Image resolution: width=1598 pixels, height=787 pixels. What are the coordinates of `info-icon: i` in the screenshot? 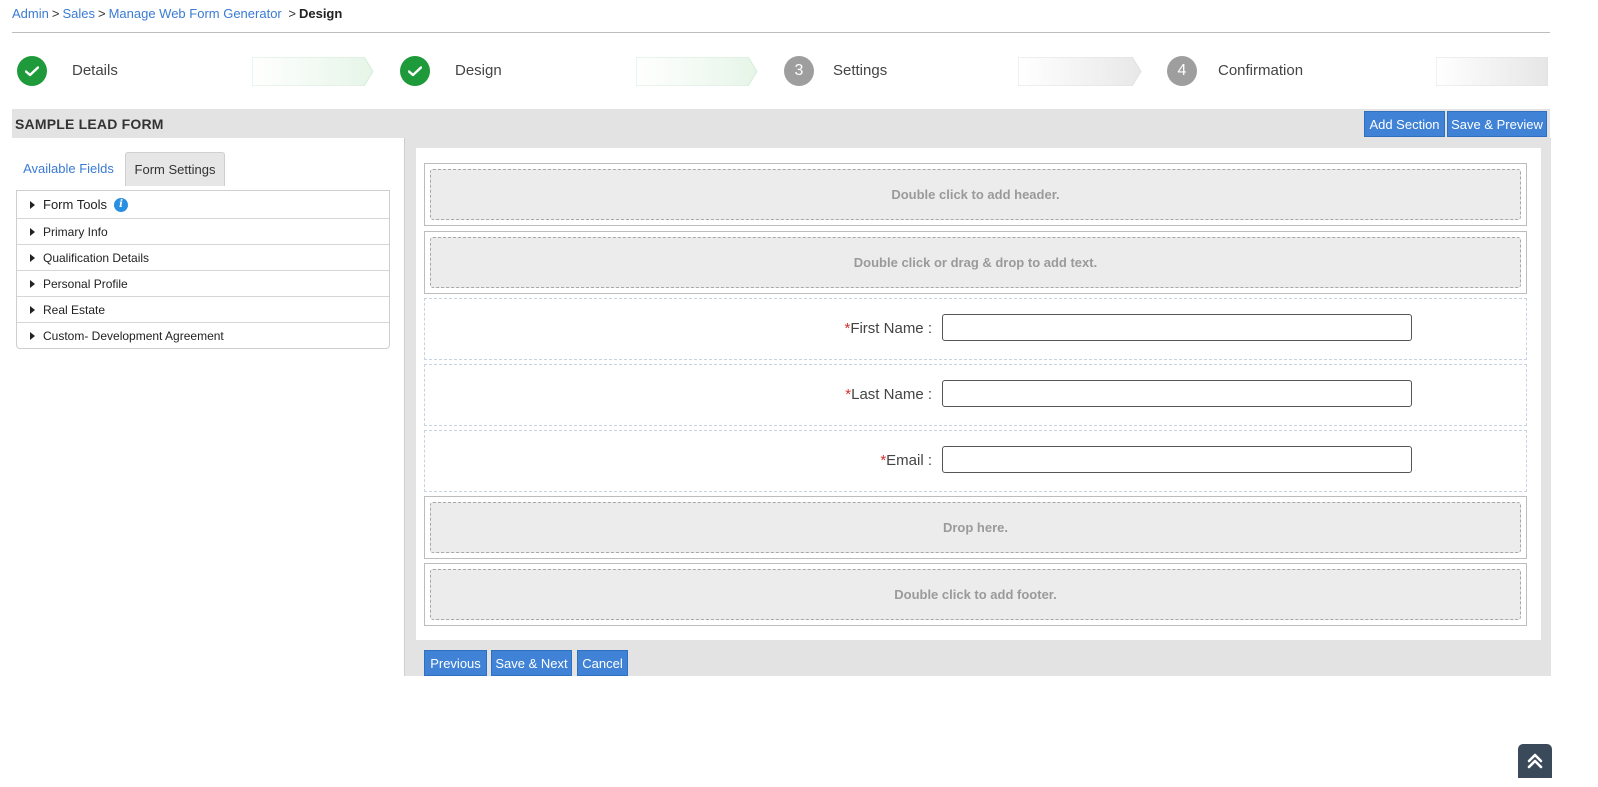 It's located at (121, 204).